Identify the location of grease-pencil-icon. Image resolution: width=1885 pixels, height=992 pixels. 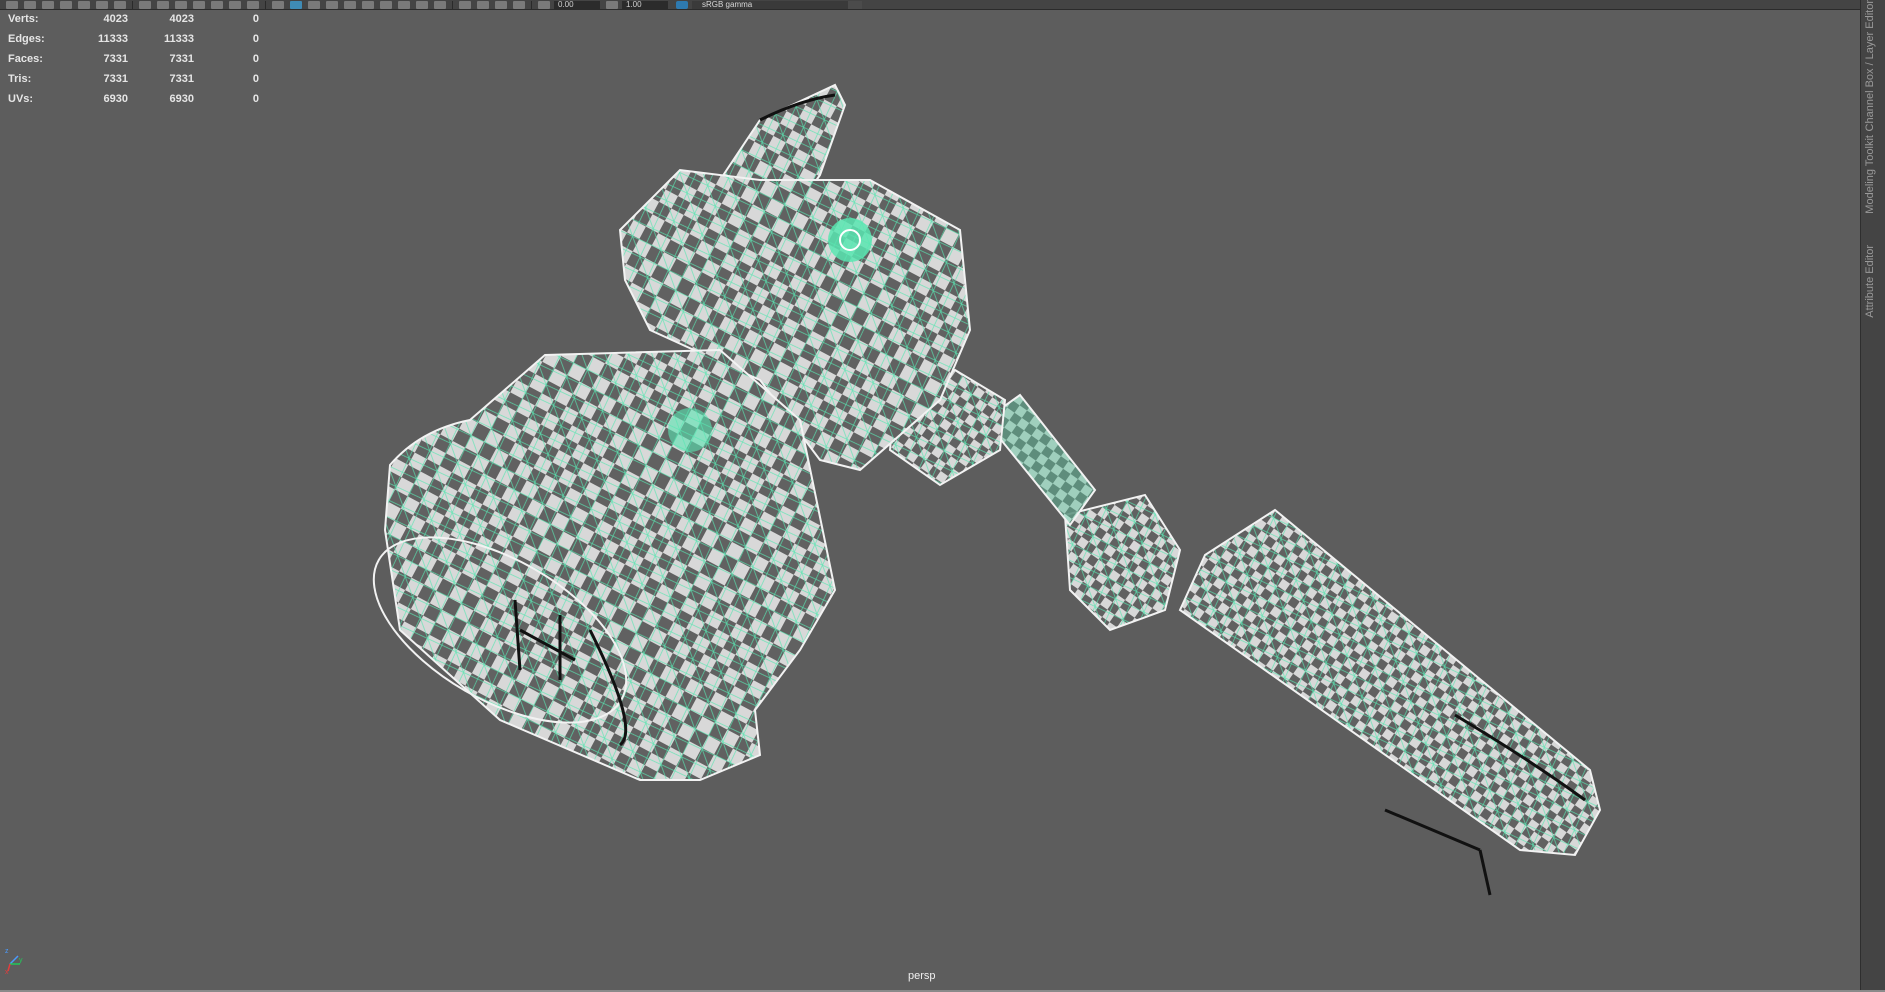
(120, 4).